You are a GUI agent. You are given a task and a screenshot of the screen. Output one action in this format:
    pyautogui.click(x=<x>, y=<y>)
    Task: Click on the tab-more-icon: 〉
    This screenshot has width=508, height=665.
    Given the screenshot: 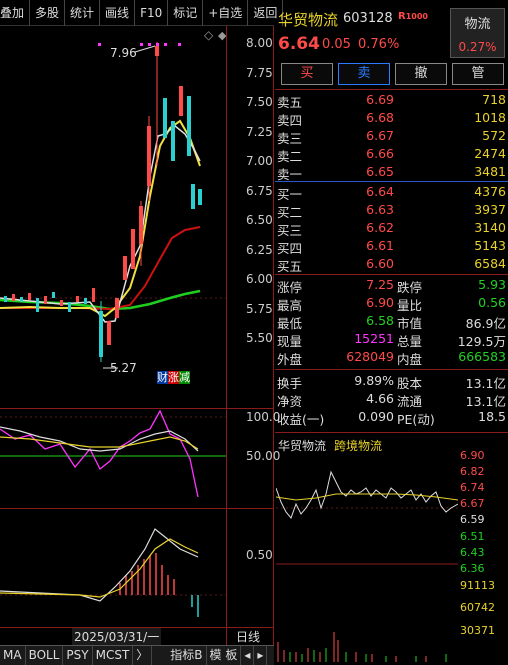 What is the action you would take?
    pyautogui.click(x=143, y=655)
    